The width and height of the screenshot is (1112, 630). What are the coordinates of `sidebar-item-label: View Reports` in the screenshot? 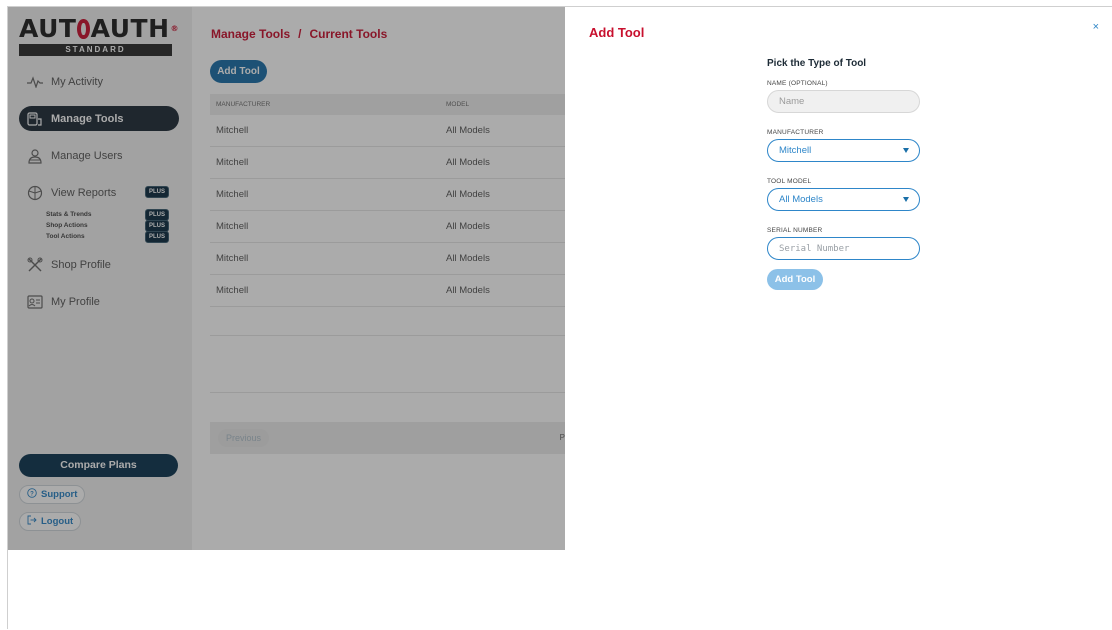 It's located at (84, 192).